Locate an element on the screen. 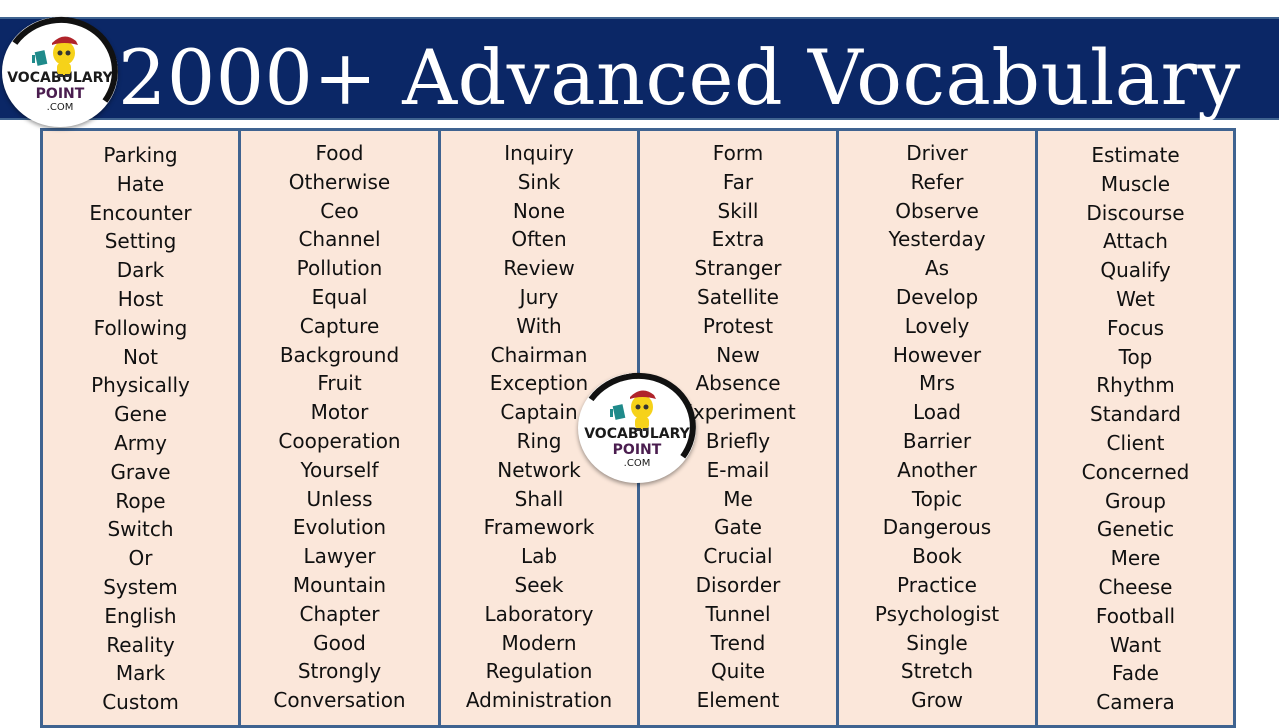 This screenshot has height=728, width=1279. vocabulary-word: Hate is located at coordinates (140, 183).